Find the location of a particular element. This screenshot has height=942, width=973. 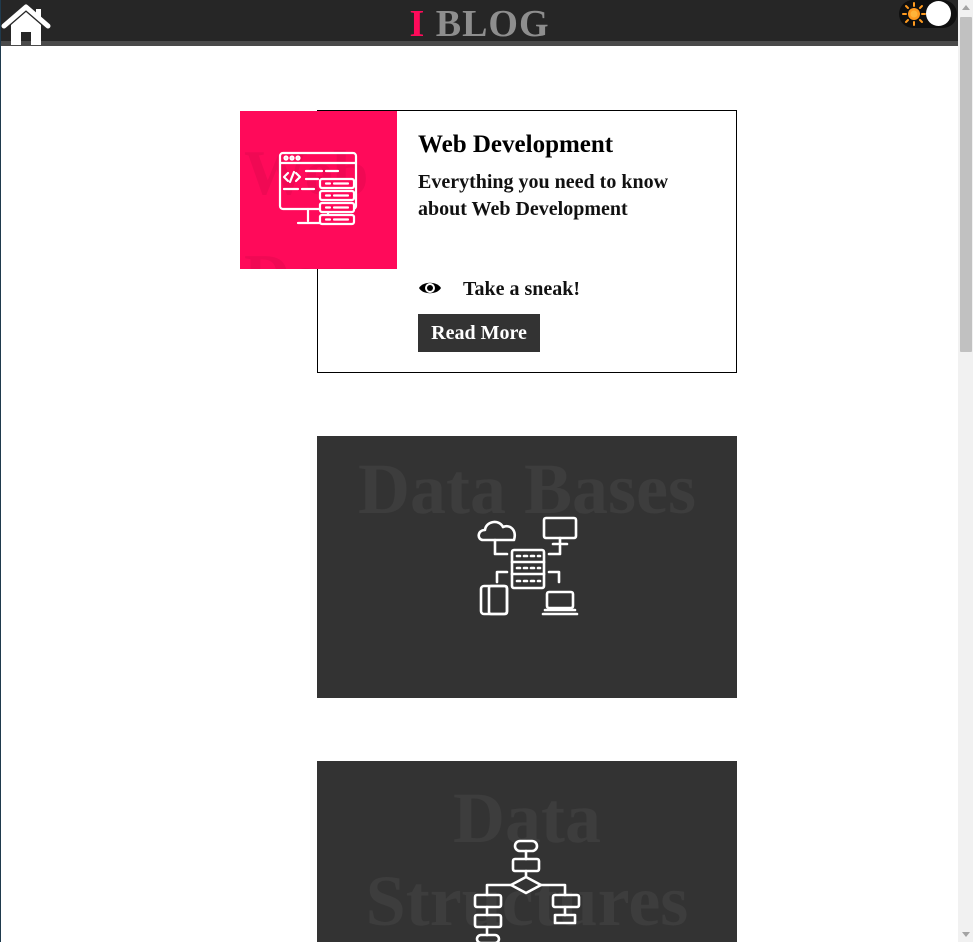

card-title: Web Development is located at coordinates (516, 144).